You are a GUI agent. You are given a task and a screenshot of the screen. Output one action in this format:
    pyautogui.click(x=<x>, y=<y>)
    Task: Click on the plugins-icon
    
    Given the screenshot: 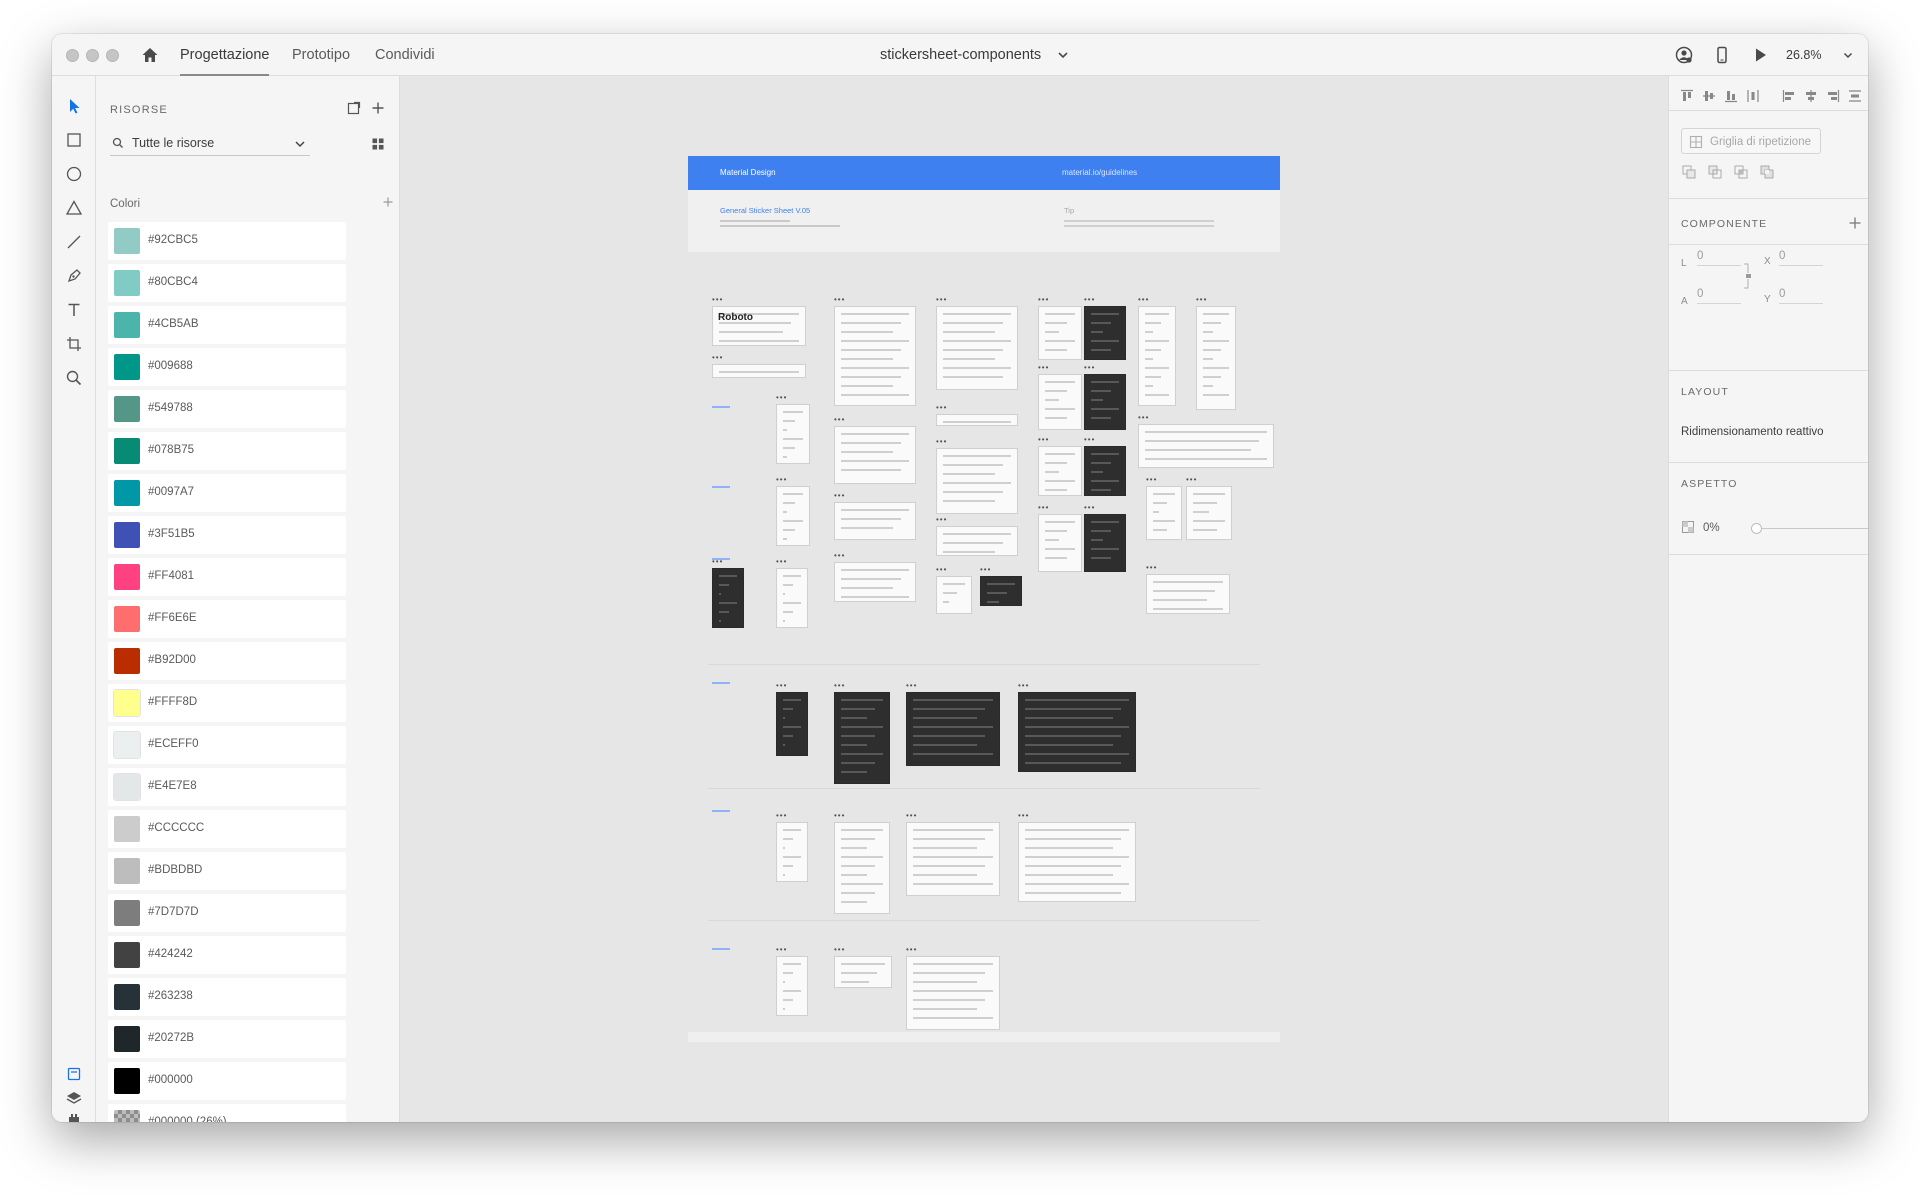 What is the action you would take?
    pyautogui.click(x=74, y=1116)
    